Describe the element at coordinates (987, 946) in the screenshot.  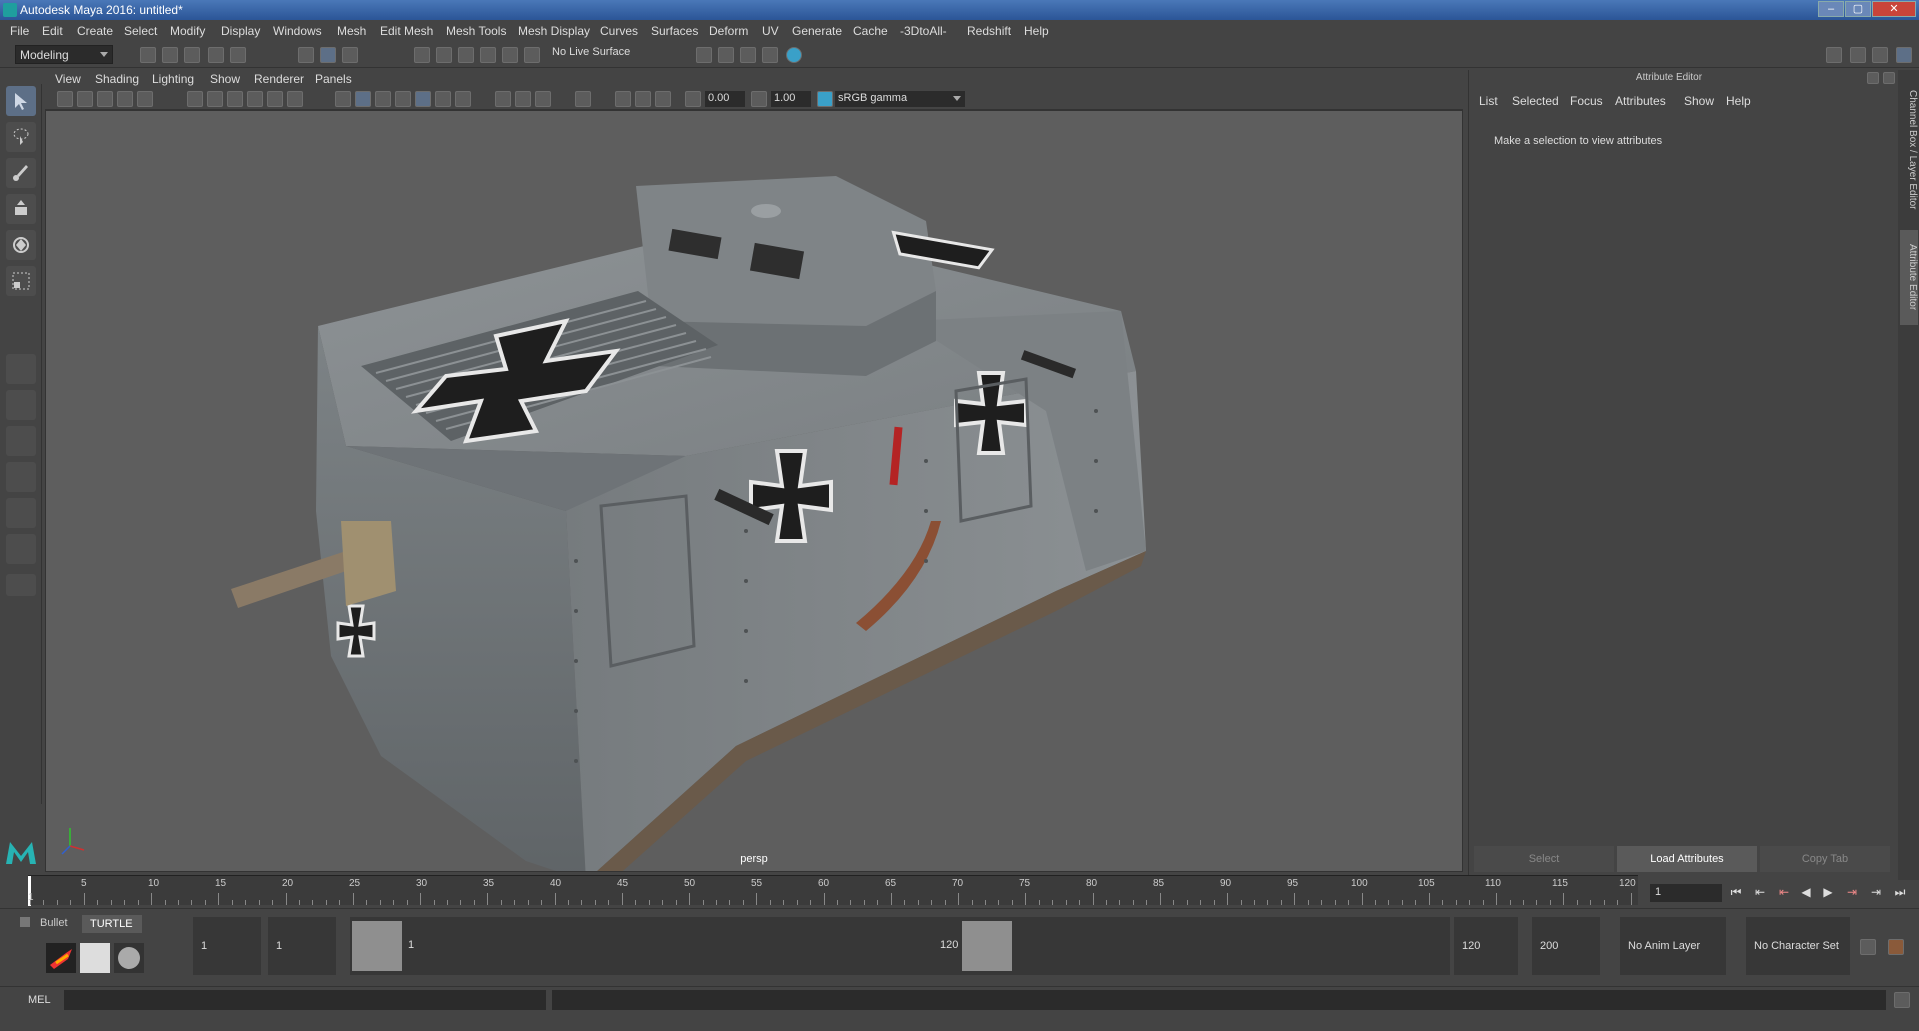
I see `range-end-handle` at that location.